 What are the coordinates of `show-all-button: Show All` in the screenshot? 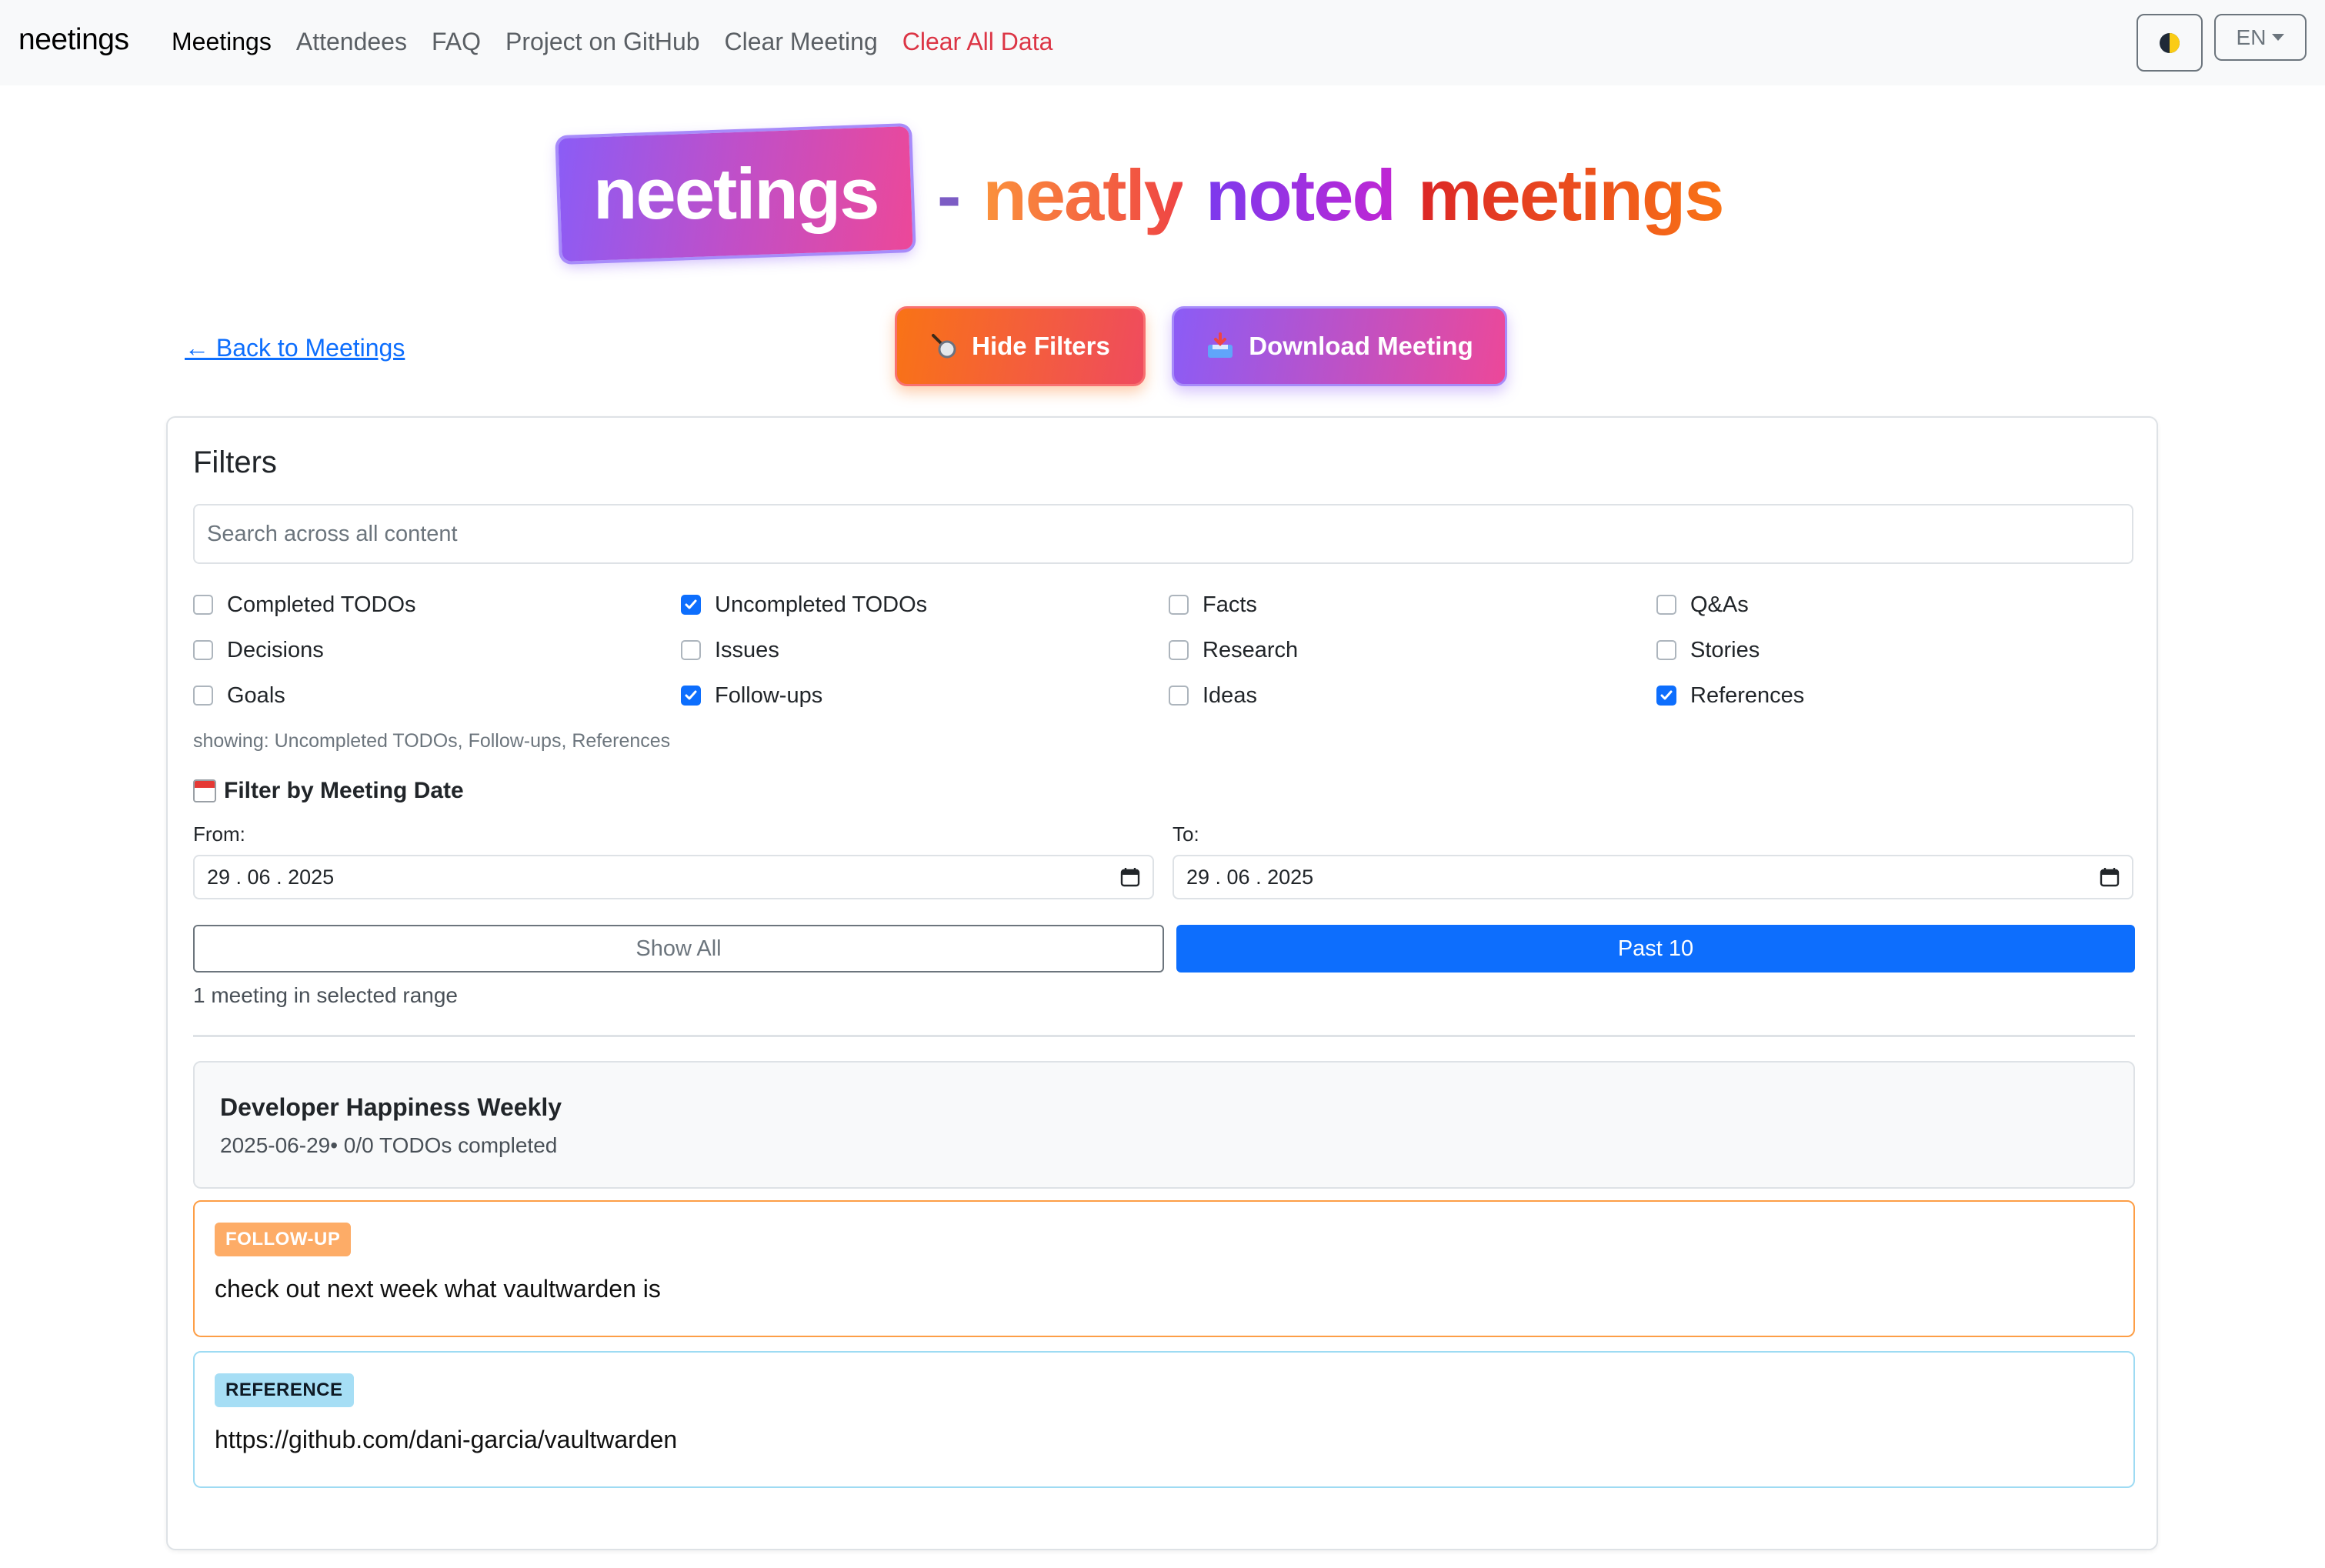 It's located at (678, 949).